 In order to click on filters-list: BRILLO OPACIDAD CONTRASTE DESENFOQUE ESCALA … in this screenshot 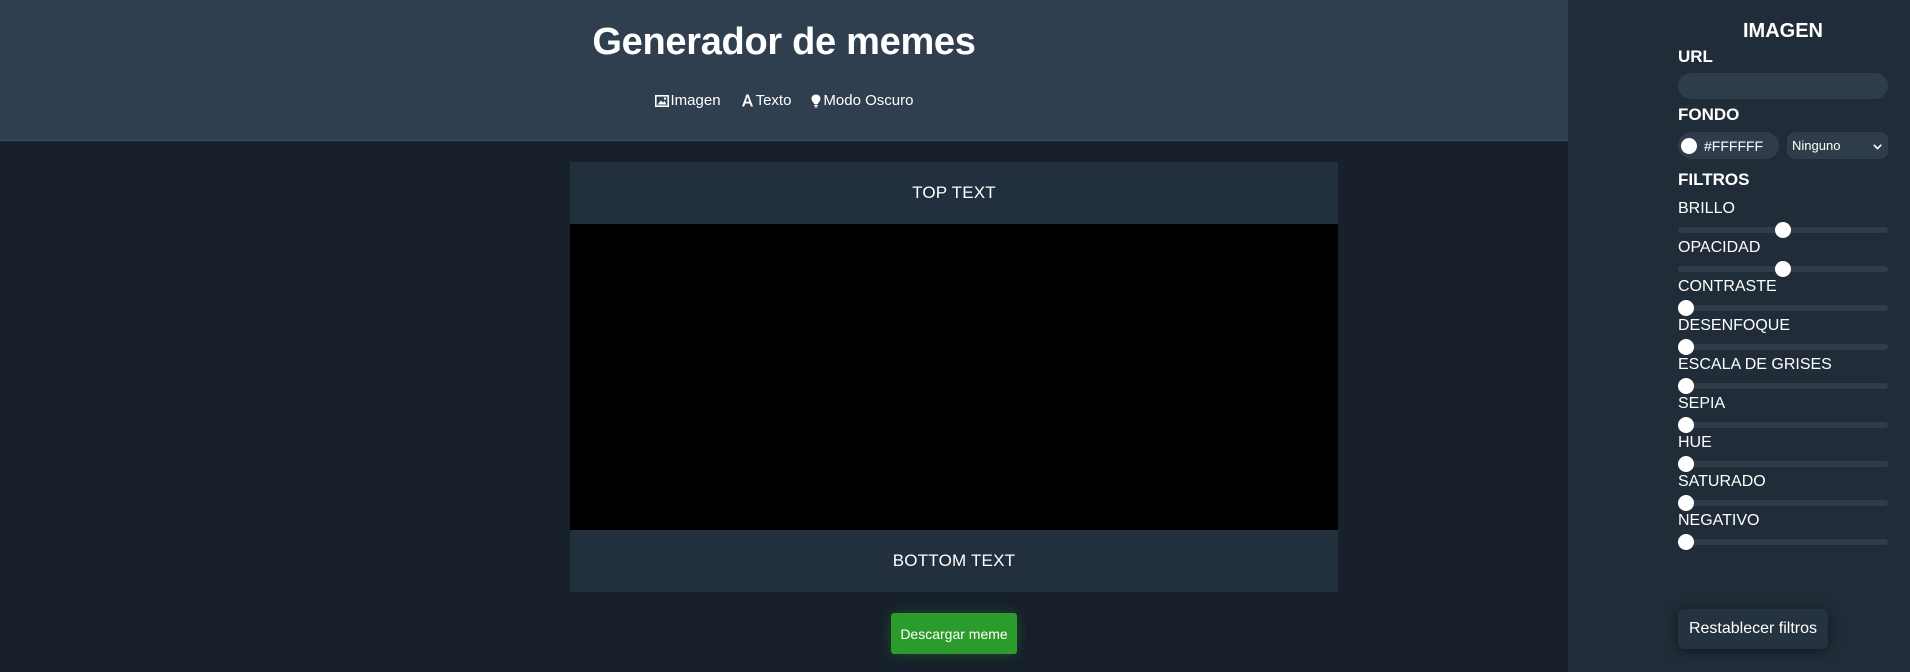, I will do `click(1783, 374)`.